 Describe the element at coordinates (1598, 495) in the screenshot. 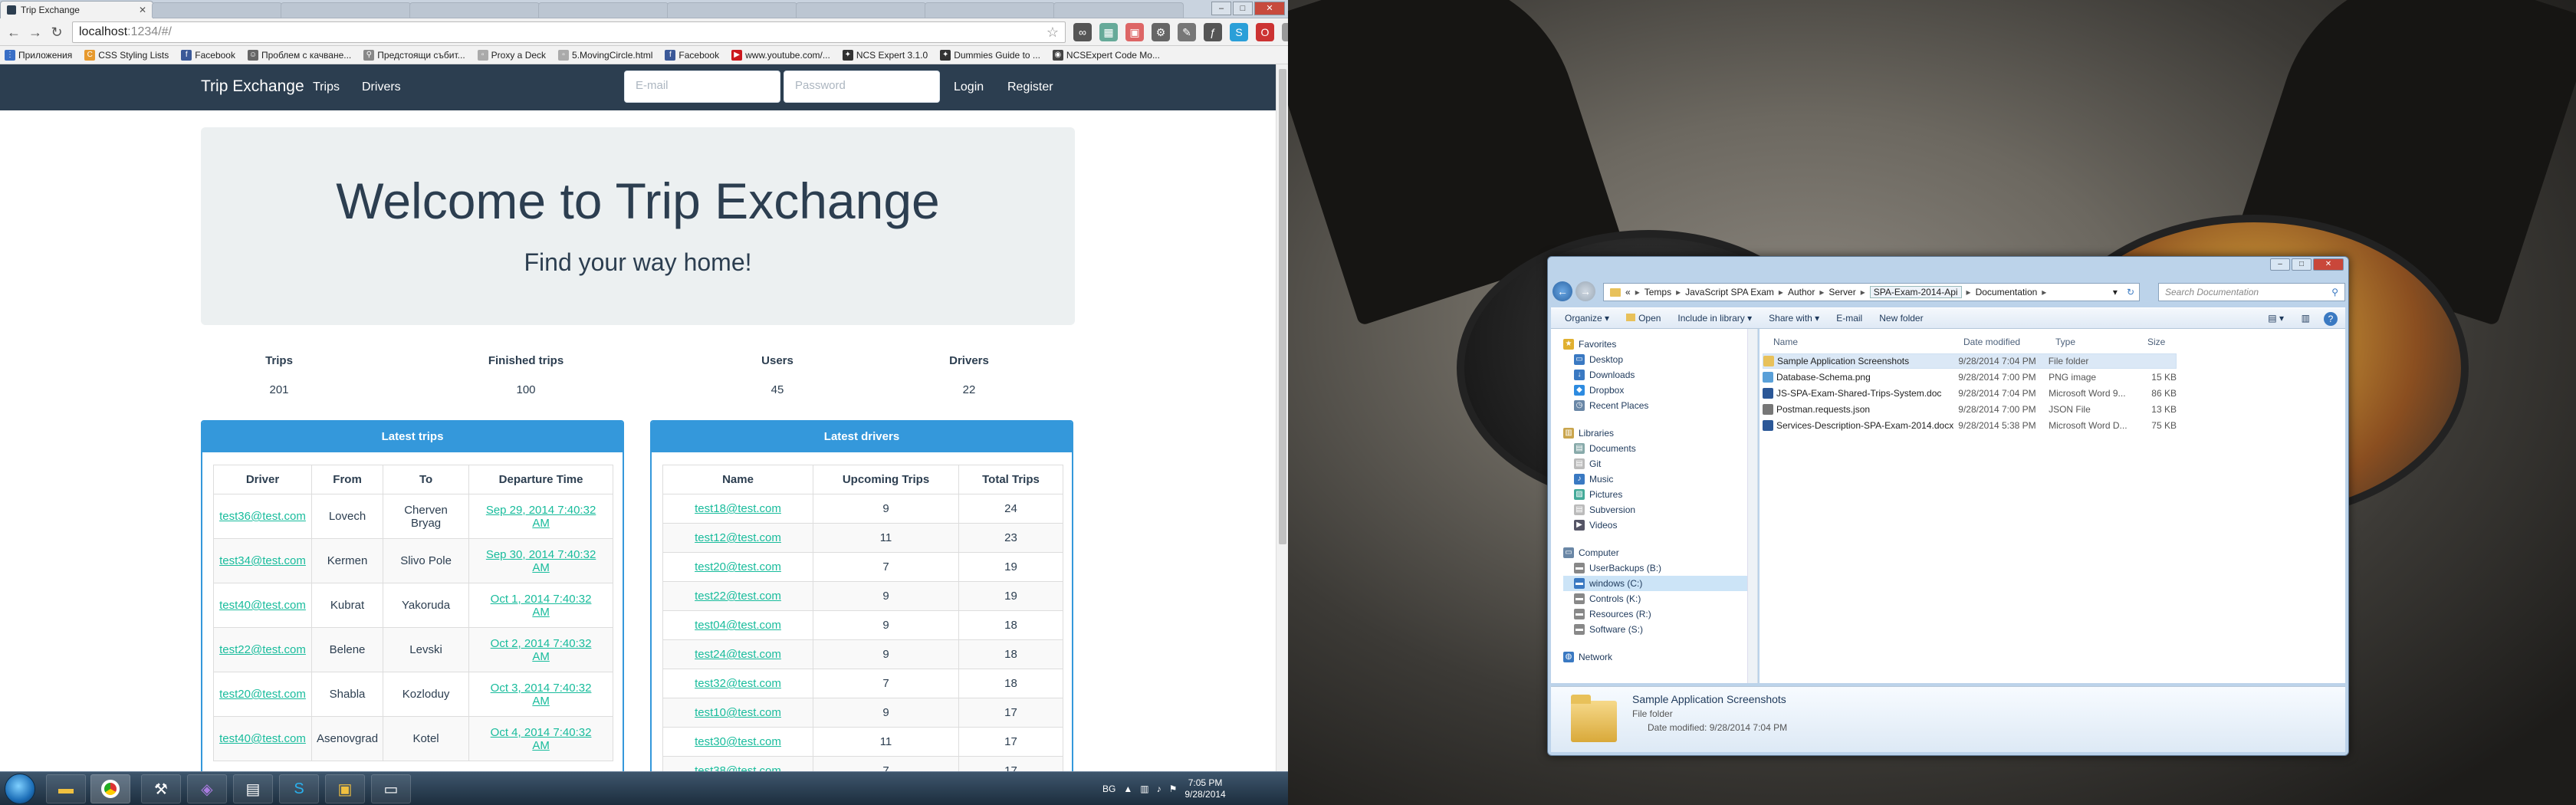

I see `nav-item: ▨ Pictures` at that location.